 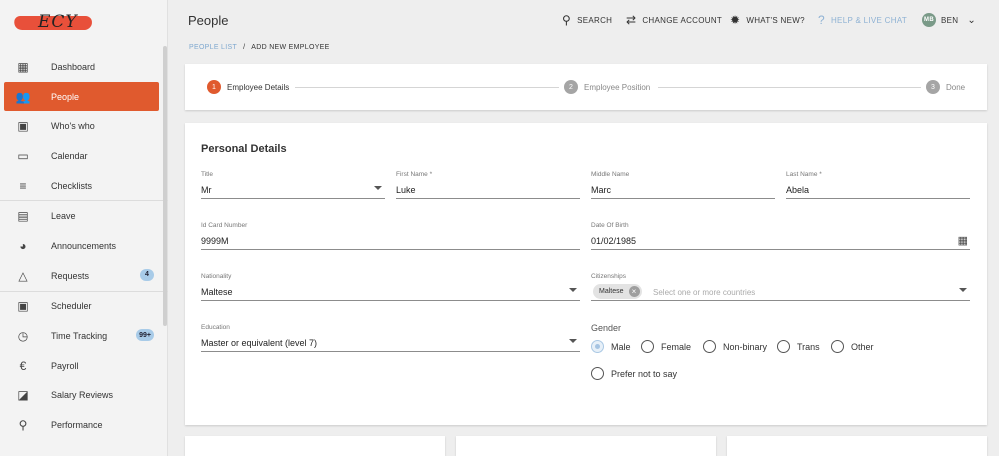 What do you see at coordinates (207, 174) in the screenshot?
I see `field-label: Title` at bounding box center [207, 174].